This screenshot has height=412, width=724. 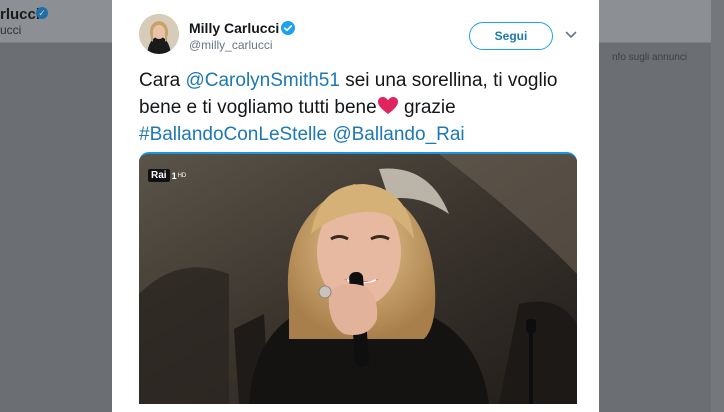 What do you see at coordinates (717, 206) in the screenshot?
I see `background-strip` at bounding box center [717, 206].